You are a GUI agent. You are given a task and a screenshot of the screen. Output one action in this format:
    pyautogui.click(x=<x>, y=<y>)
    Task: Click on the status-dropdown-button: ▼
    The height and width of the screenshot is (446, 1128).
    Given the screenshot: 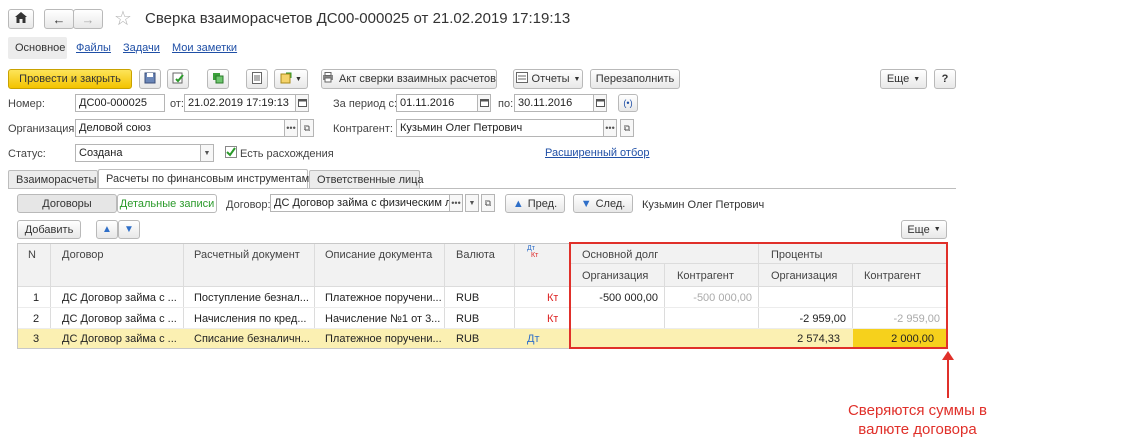 What is the action you would take?
    pyautogui.click(x=207, y=153)
    